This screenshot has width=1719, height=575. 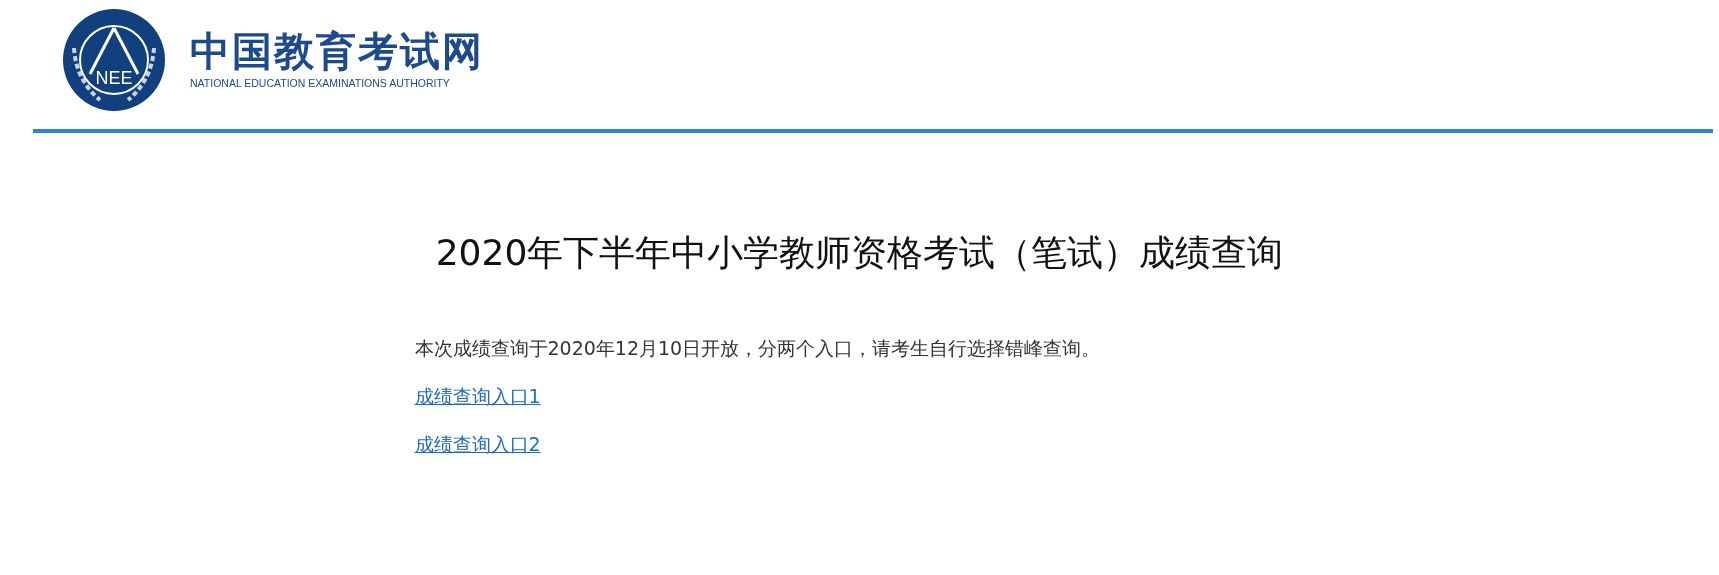 What do you see at coordinates (757, 348) in the screenshot?
I see `notice-text: 本次成绩查询于2020年12月10日开放，分两个入口，请考生自行选择错峰查询。` at bounding box center [757, 348].